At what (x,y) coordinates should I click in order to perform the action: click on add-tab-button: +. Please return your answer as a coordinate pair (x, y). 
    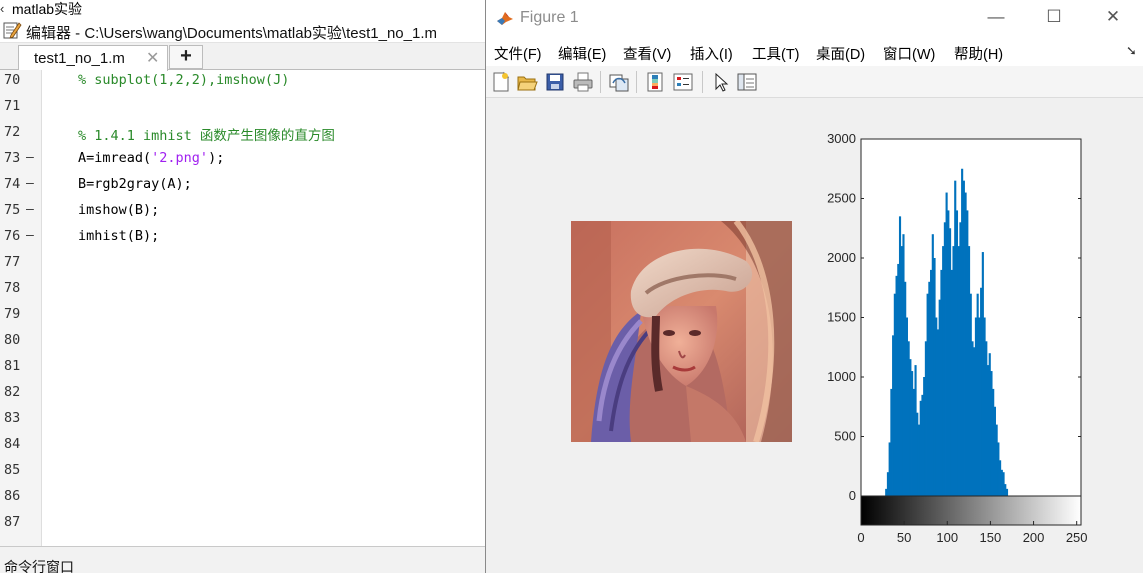
    Looking at the image, I should click on (186, 57).